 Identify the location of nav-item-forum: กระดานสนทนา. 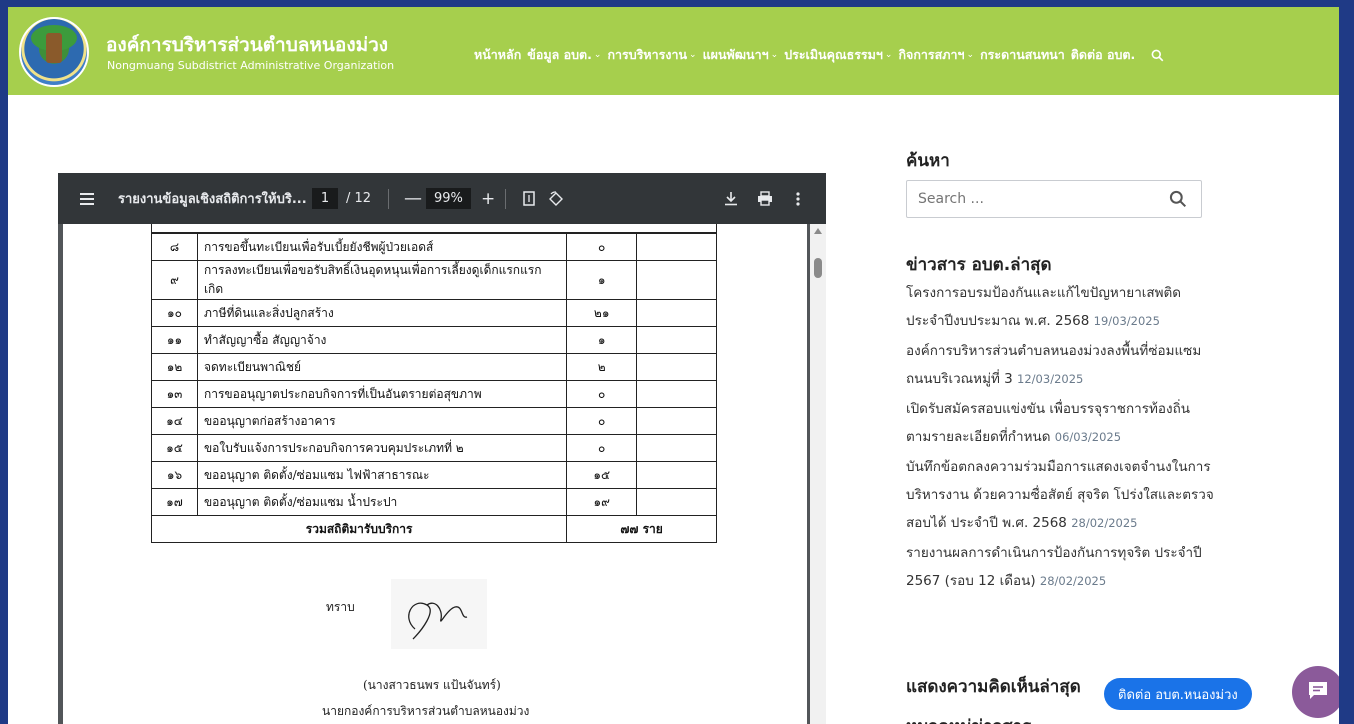
(1022, 55).